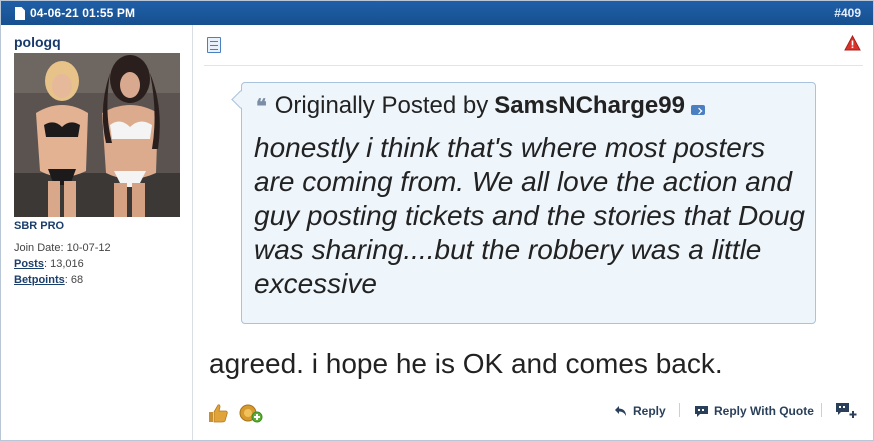 This screenshot has height=441, width=874. I want to click on betpoints-colon: :, so click(66, 280).